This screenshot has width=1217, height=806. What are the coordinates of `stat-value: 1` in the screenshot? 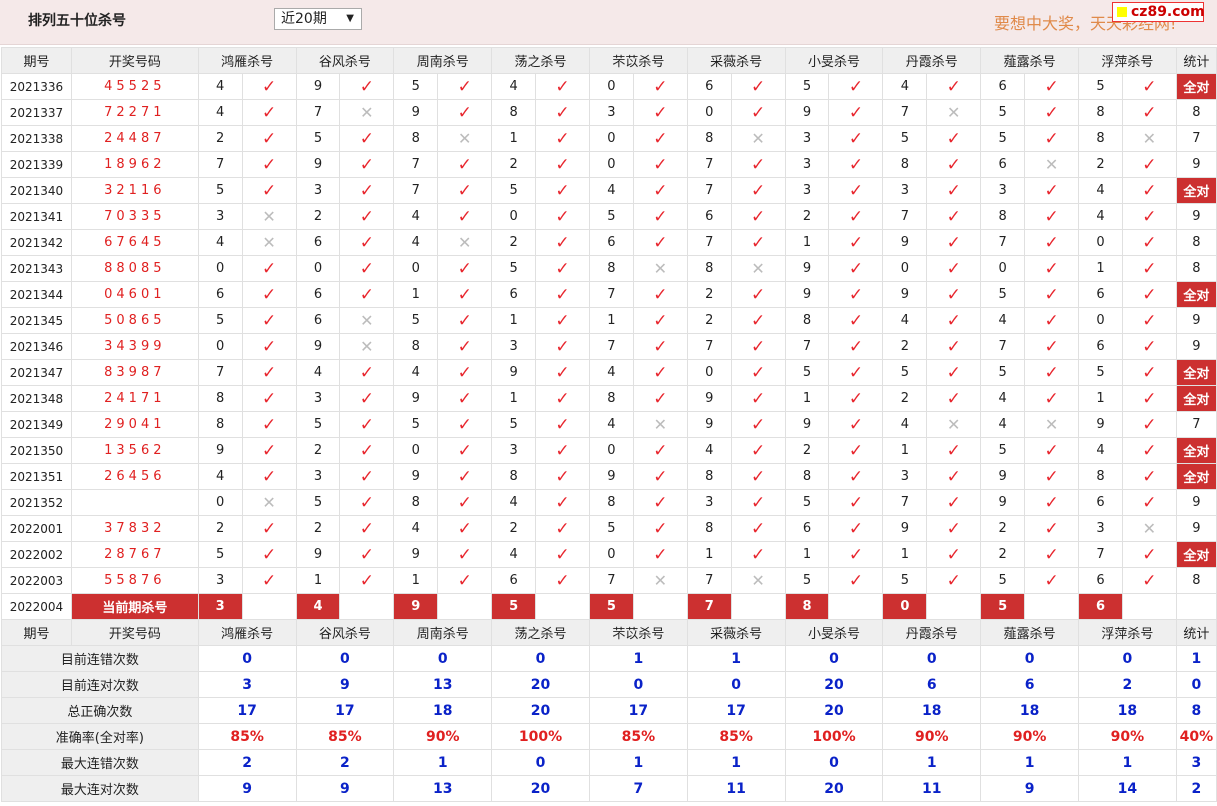 It's located at (638, 658).